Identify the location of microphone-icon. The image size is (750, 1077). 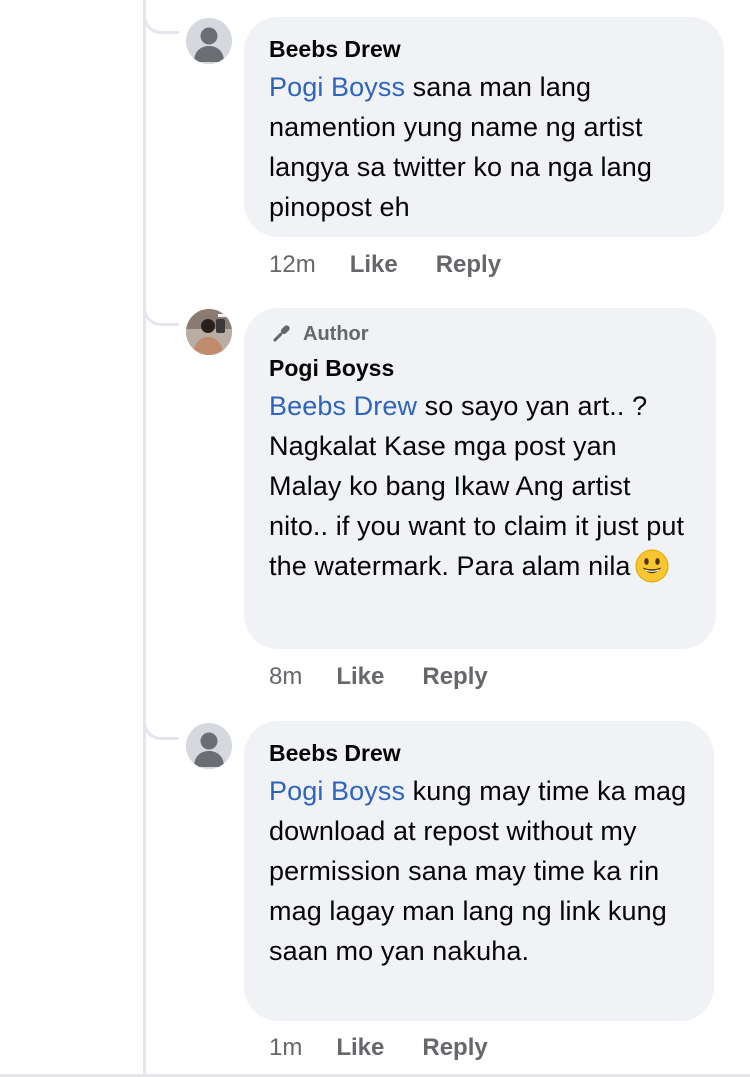
(281, 334).